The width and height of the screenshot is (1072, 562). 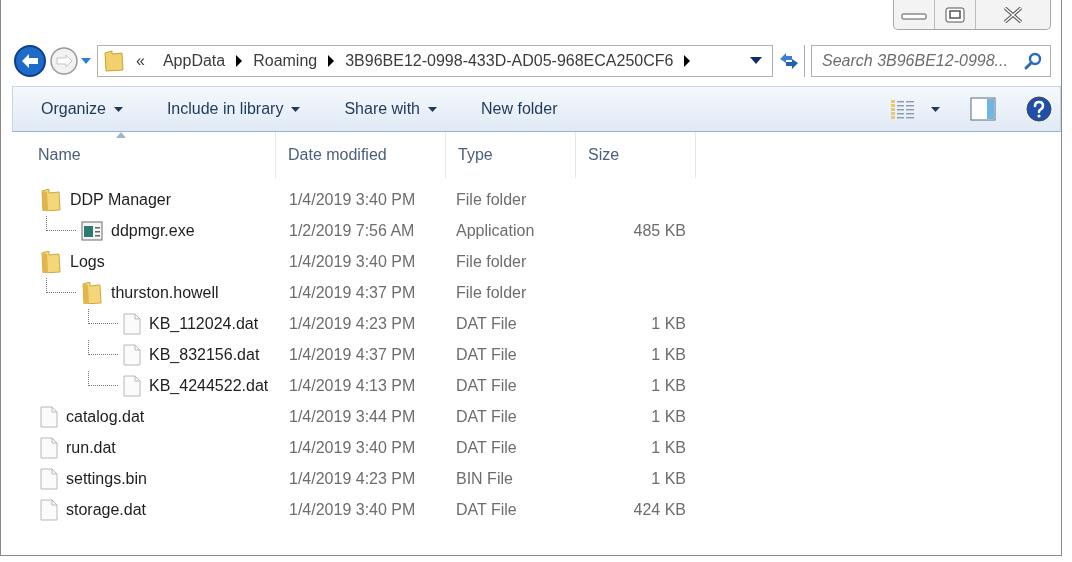 What do you see at coordinates (121, 135) in the screenshot?
I see `sort-arrow-icon` at bounding box center [121, 135].